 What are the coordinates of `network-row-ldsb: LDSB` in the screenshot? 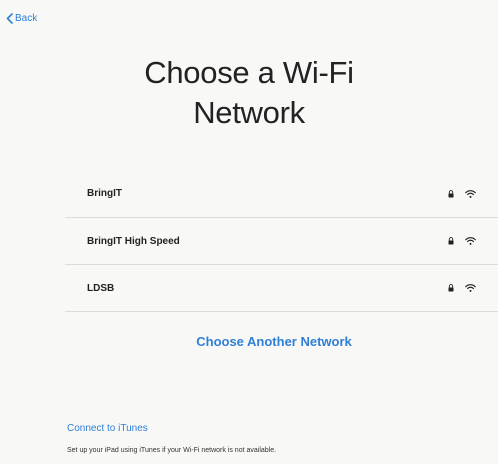 It's located at (281, 288).